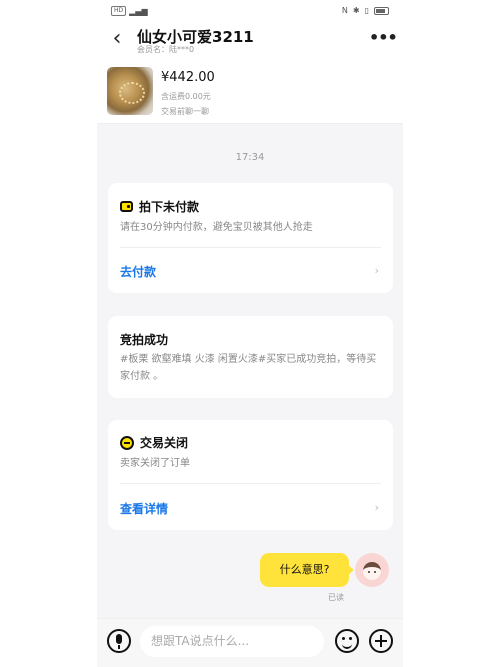  Describe the element at coordinates (188, 77) in the screenshot. I see `product-price: ¥442.00` at that location.